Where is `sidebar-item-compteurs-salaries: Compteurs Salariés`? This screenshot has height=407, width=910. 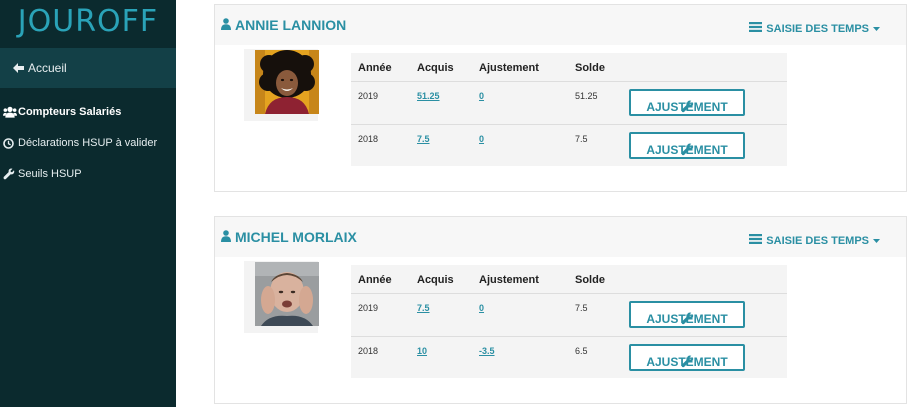
sidebar-item-compteurs-salaries: Compteurs Salariés is located at coordinates (88, 112).